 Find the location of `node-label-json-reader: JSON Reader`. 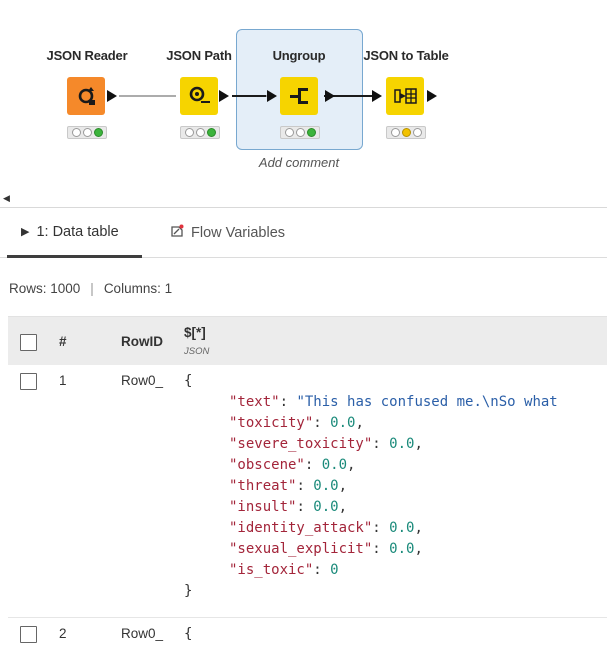

node-label-json-reader: JSON Reader is located at coordinates (87, 55).